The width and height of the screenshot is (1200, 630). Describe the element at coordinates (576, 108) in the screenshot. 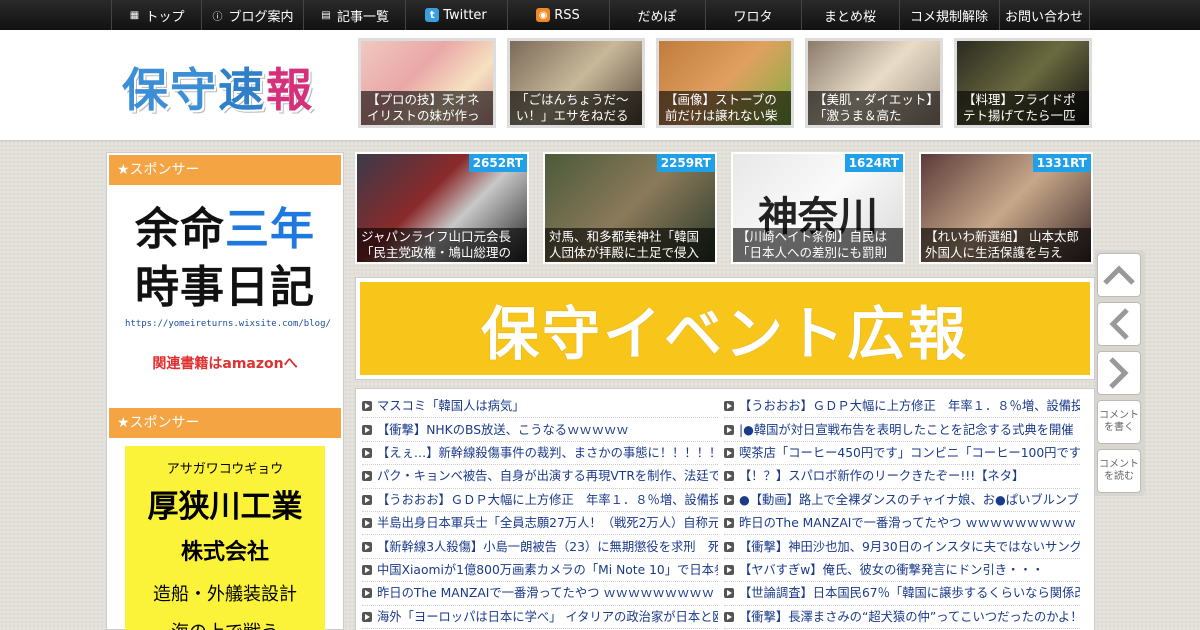

I see `thumb-caption: 「ごはんちょうだ～い！」エサをねだる` at that location.